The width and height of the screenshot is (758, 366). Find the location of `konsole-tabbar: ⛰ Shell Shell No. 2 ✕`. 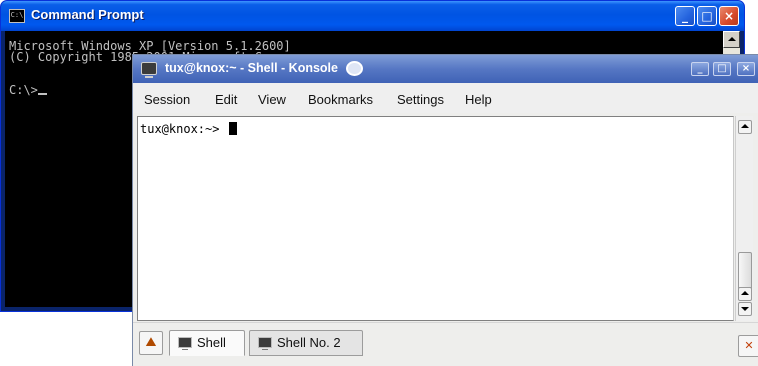

konsole-tabbar: ⛰ Shell Shell No. 2 ✕ is located at coordinates (445, 344).